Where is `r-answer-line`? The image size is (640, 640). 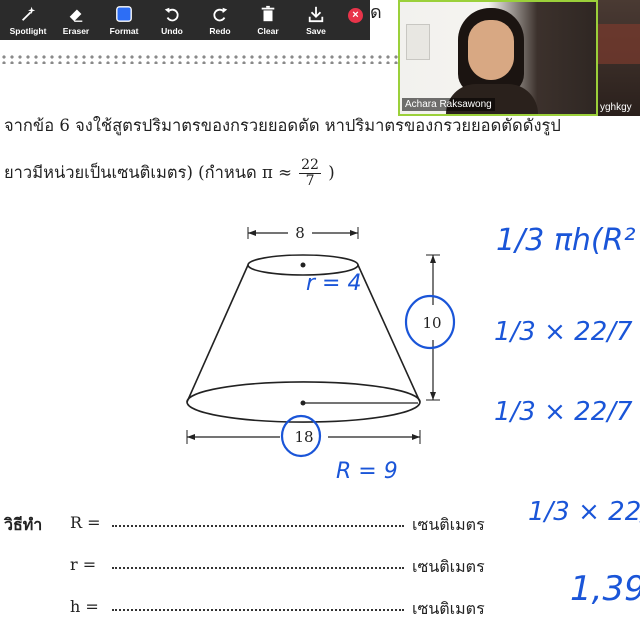 r-answer-line is located at coordinates (258, 568).